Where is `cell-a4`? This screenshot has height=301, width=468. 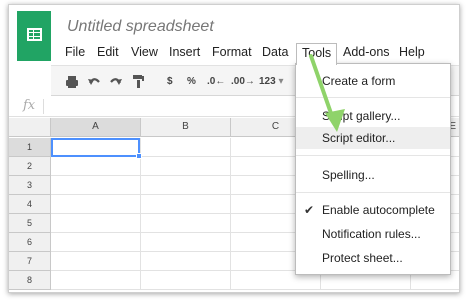
cell-a4 is located at coordinates (96, 204).